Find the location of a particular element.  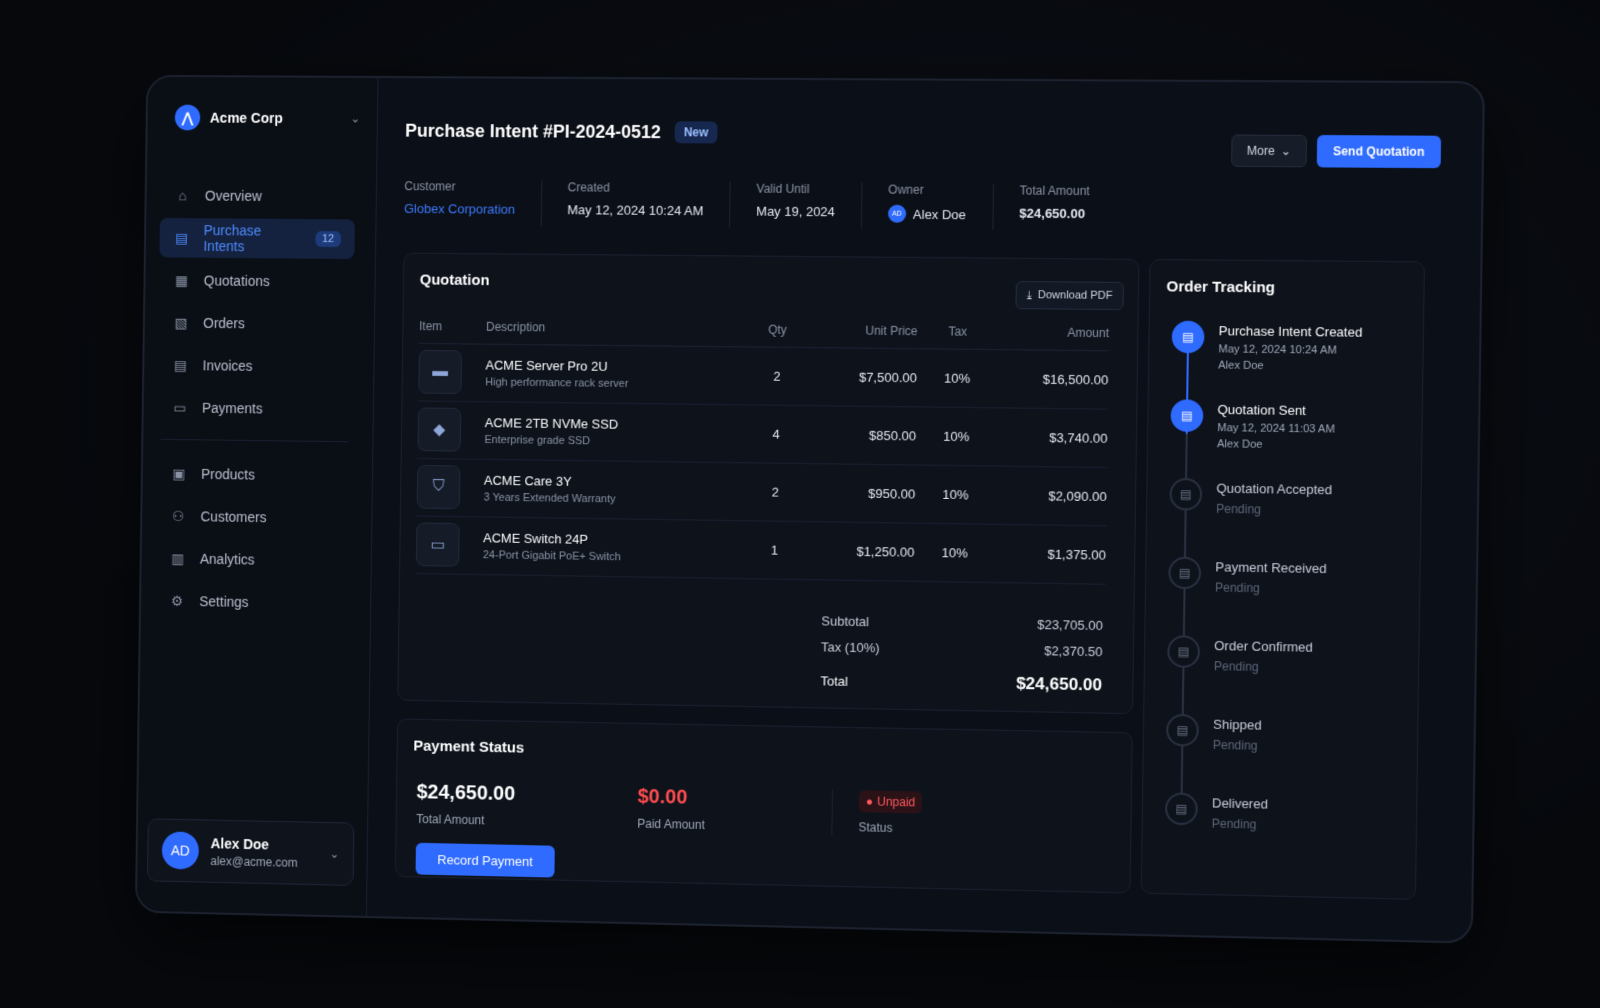

subtotal-label: Subtotal is located at coordinates (845, 620).